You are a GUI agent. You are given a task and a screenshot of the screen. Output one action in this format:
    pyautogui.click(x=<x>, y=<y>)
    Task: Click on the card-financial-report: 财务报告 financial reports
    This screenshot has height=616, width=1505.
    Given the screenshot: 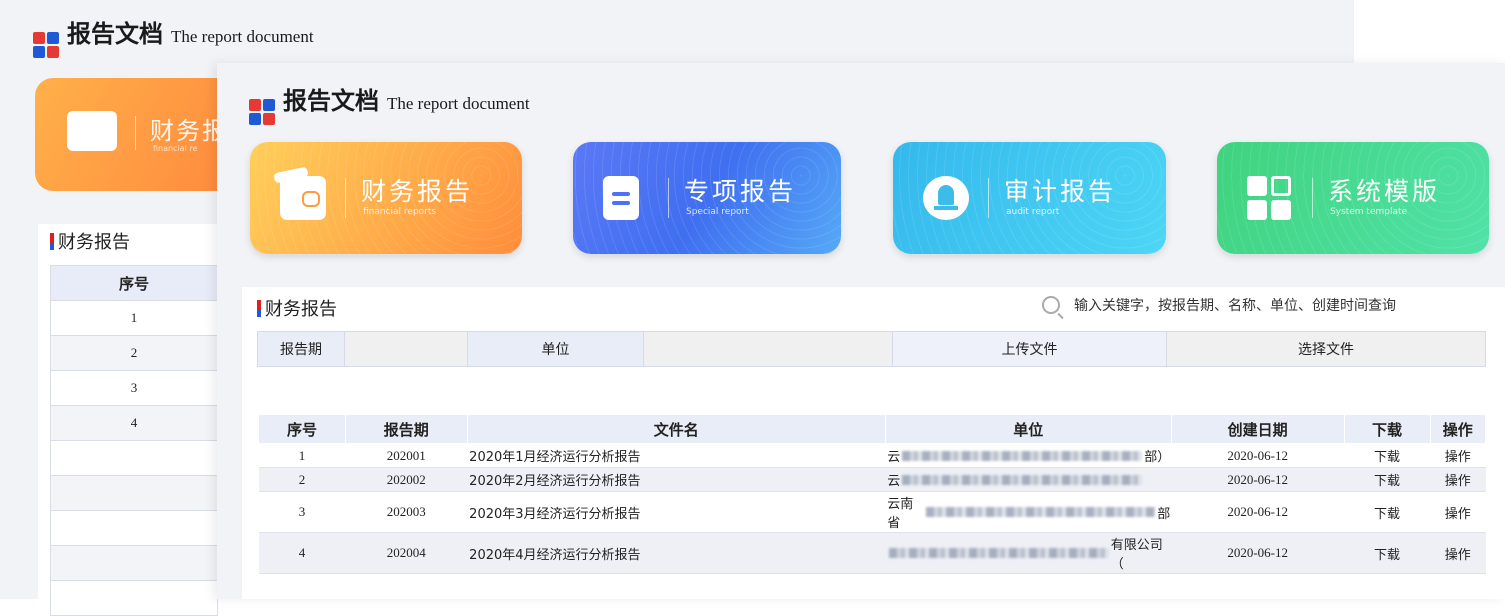 What is the action you would take?
    pyautogui.click(x=386, y=198)
    